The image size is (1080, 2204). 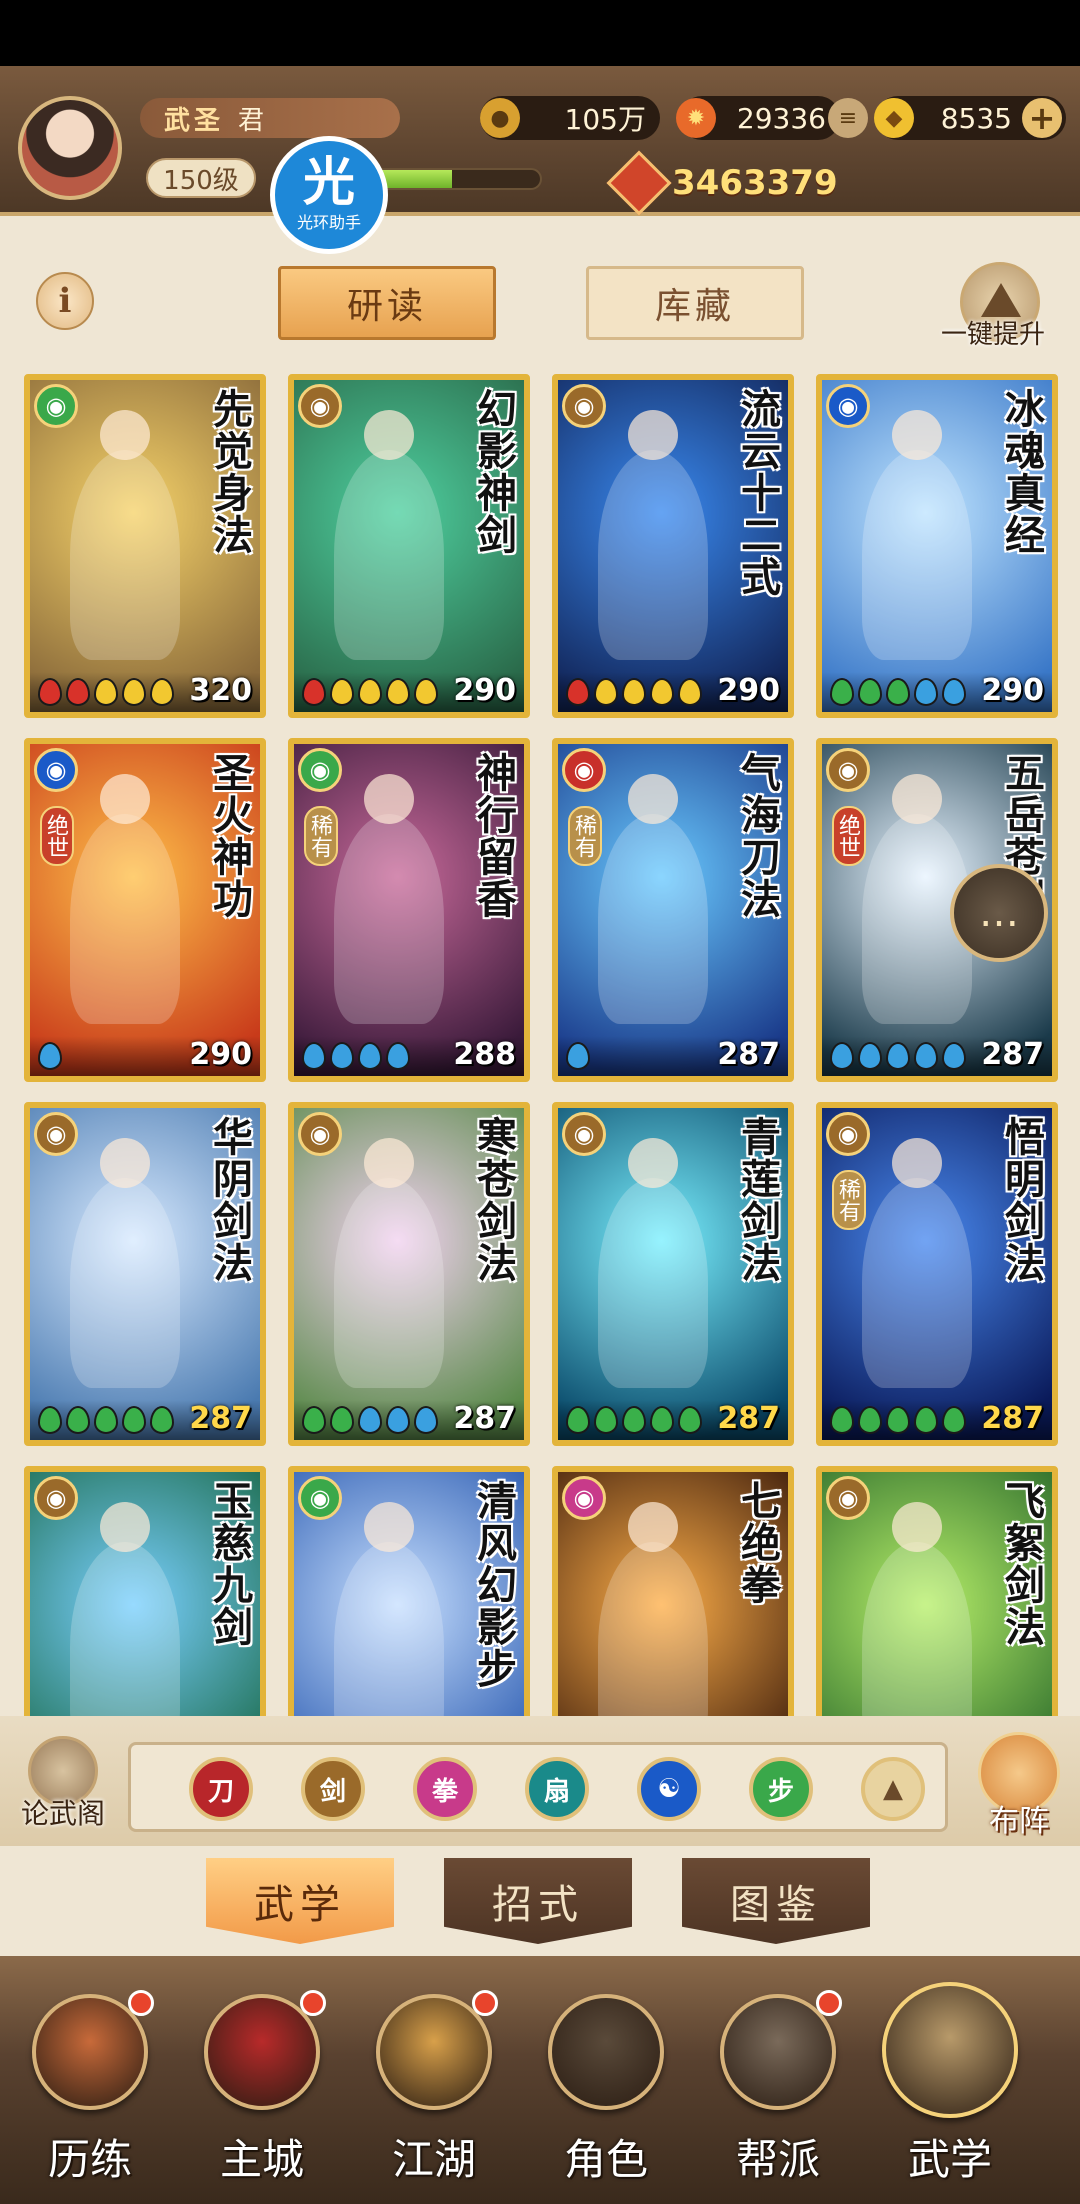 I want to click on add-gold-icon: +, so click(x=1042, y=118).